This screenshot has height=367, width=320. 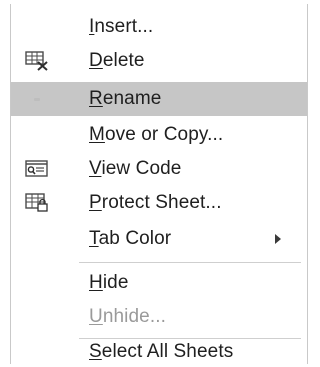 I want to click on menu-separator, so click(x=190, y=262).